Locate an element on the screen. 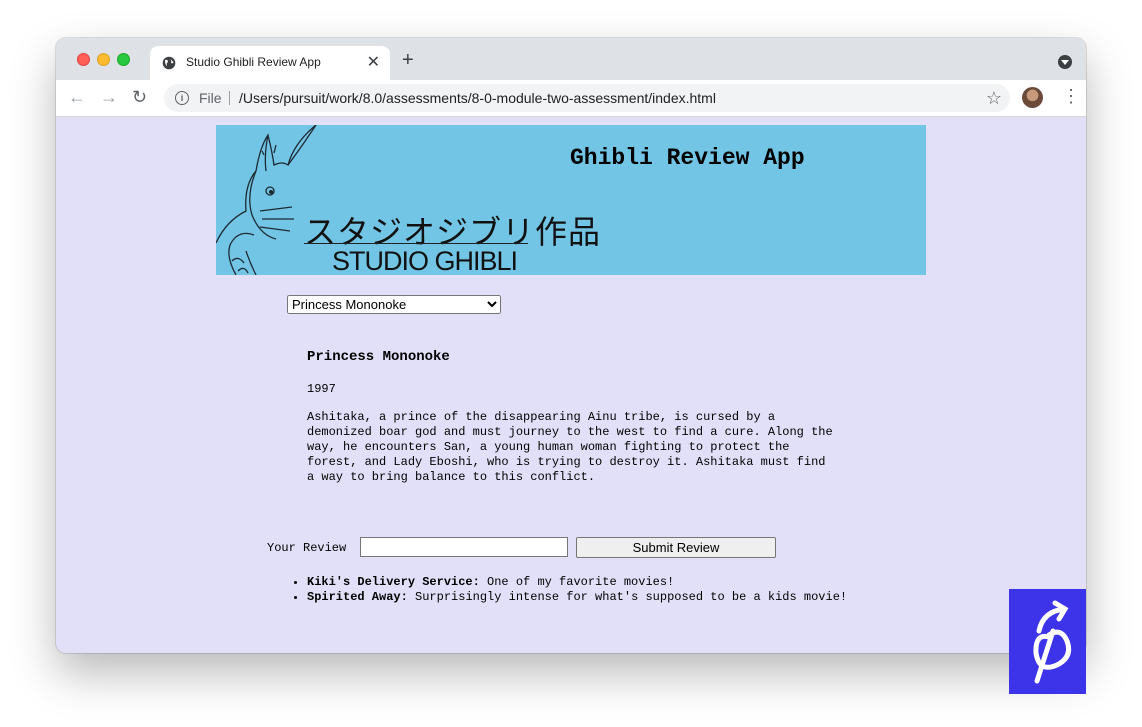  submit-review-button: Submit Review is located at coordinates (676, 547).